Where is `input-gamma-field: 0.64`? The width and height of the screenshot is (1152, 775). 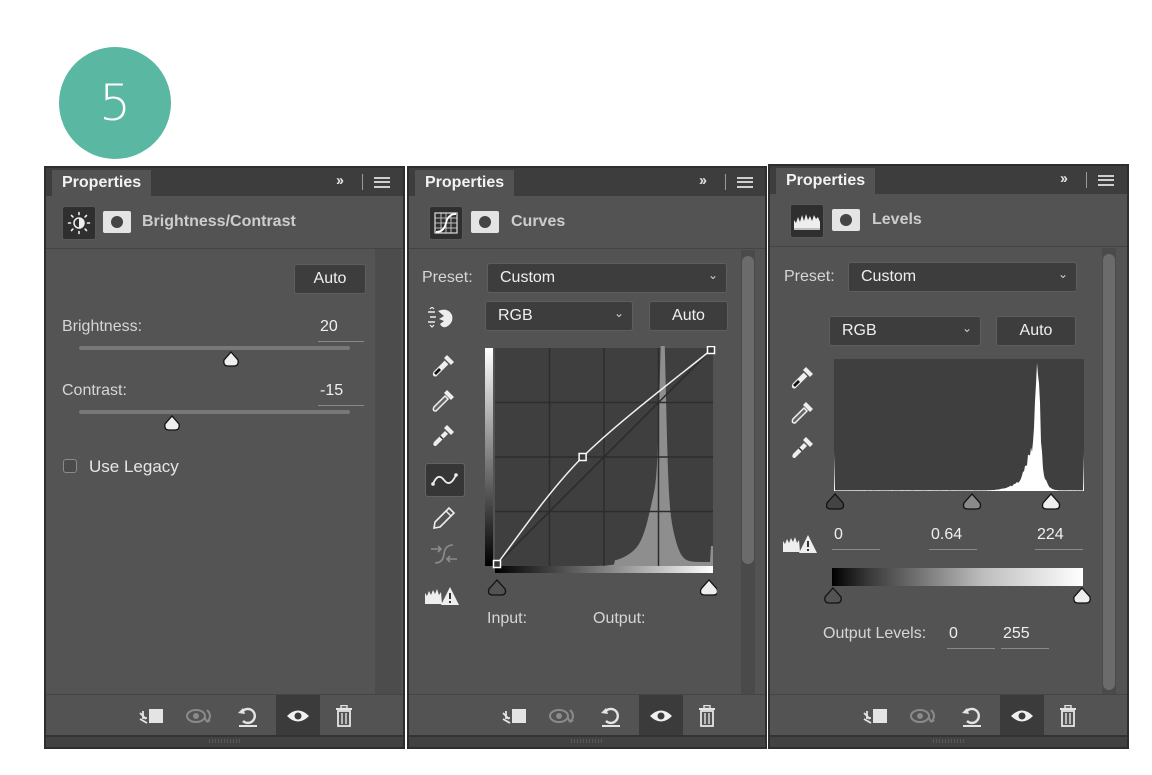
input-gamma-field: 0.64 is located at coordinates (953, 538).